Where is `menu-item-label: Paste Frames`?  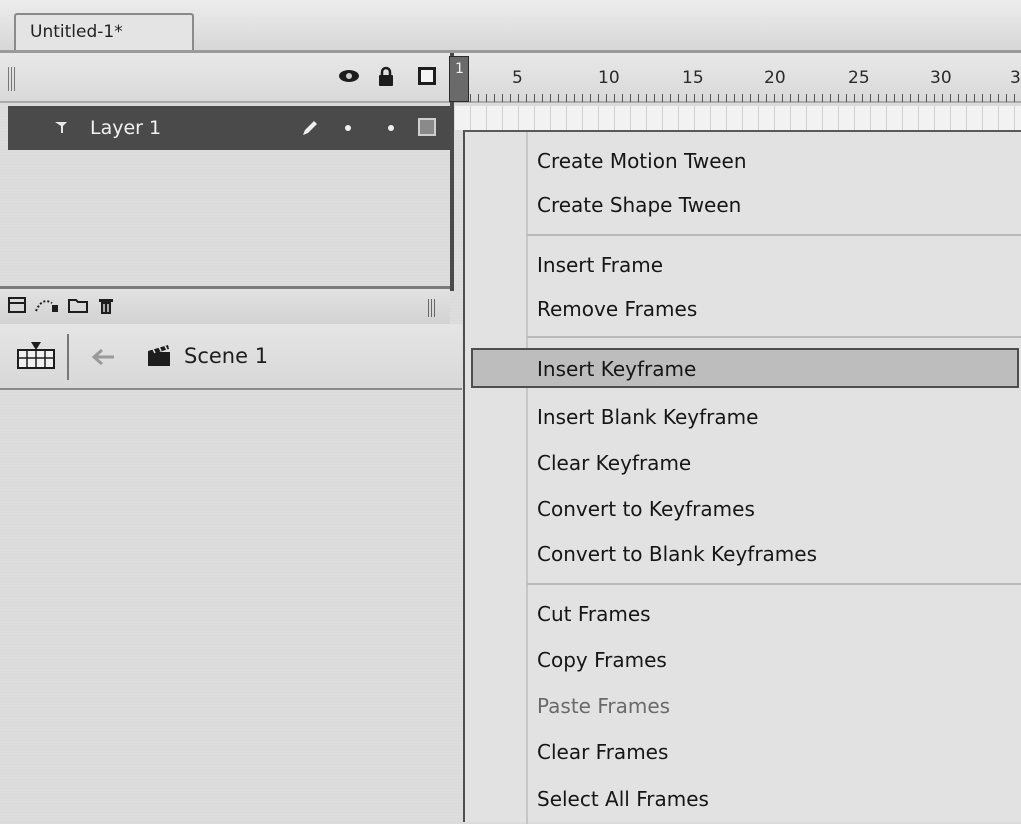
menu-item-label: Paste Frames is located at coordinates (604, 706).